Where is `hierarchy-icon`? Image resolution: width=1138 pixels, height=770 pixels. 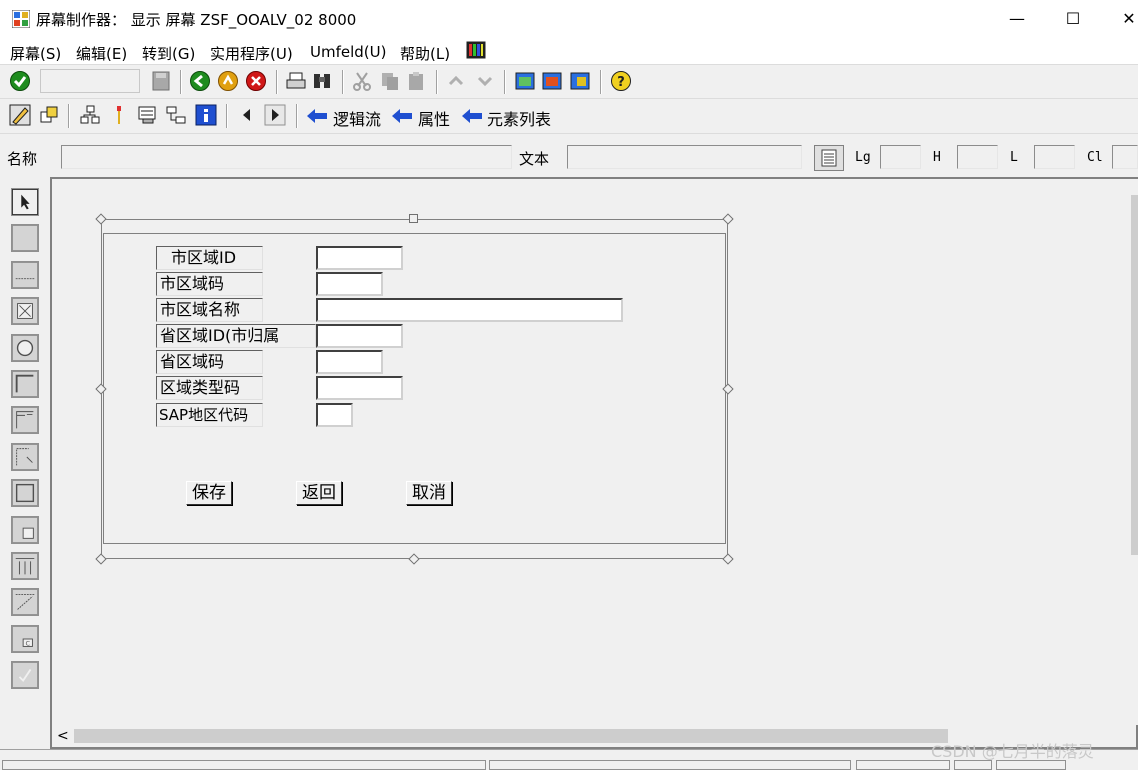
hierarchy-icon is located at coordinates (90, 115).